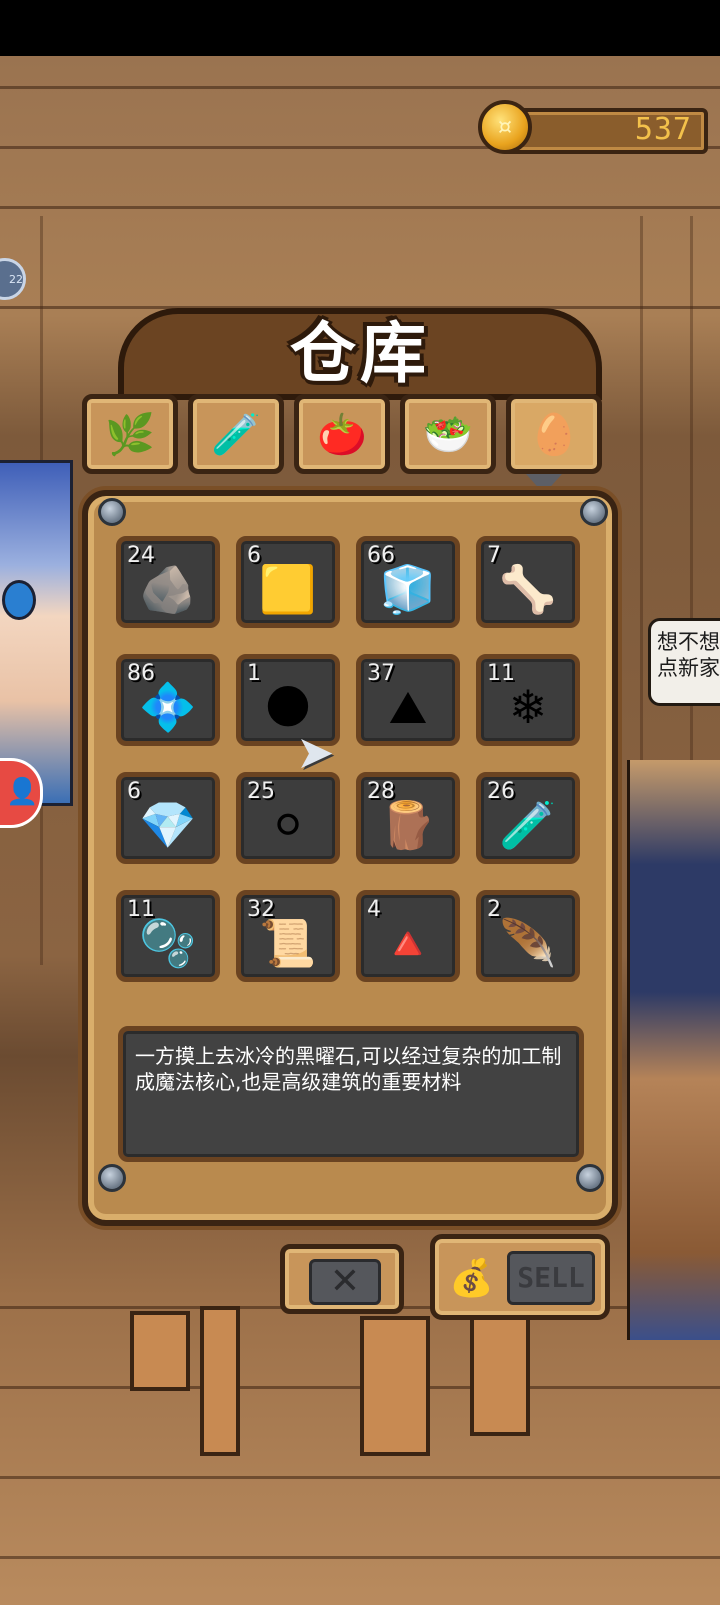 The width and height of the screenshot is (720, 1605). I want to click on sell-button: 💰 SELL, so click(520, 1277).